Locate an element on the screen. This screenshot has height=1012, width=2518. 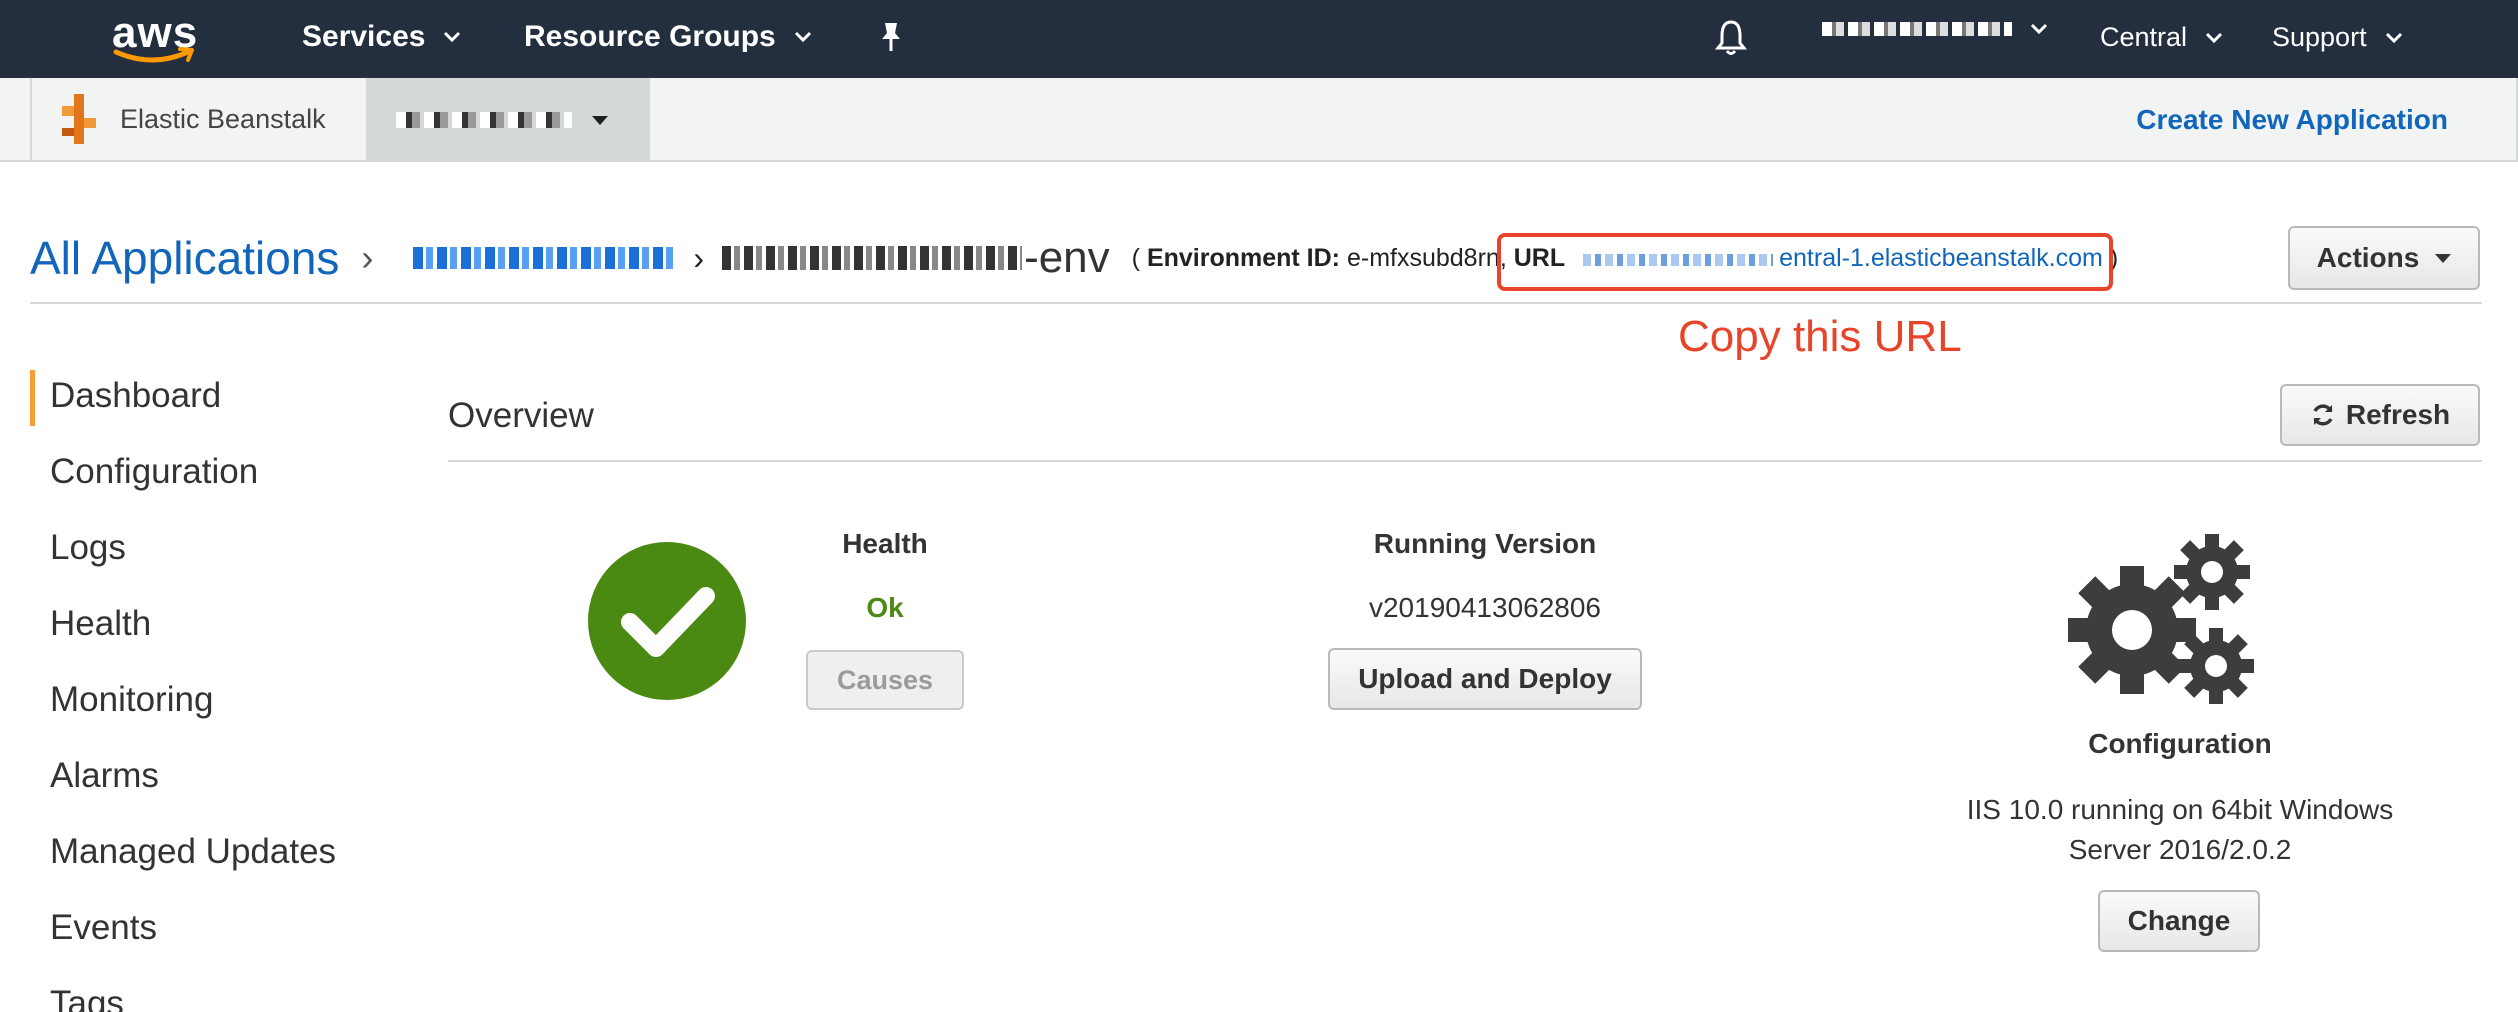
bell-icon is located at coordinates (1731, 40).